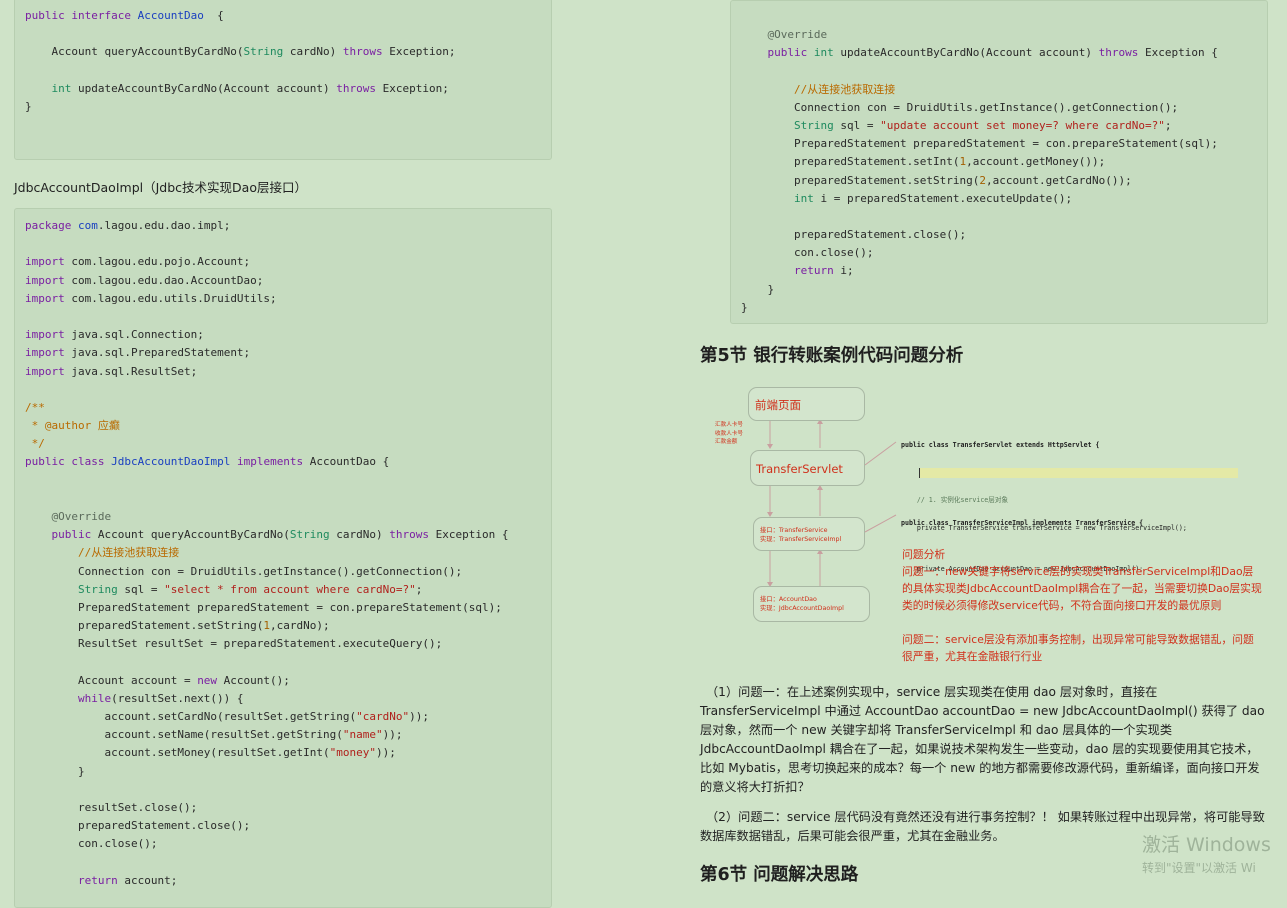  I want to click on code-line: Account account = new Account();, so click(157, 680).